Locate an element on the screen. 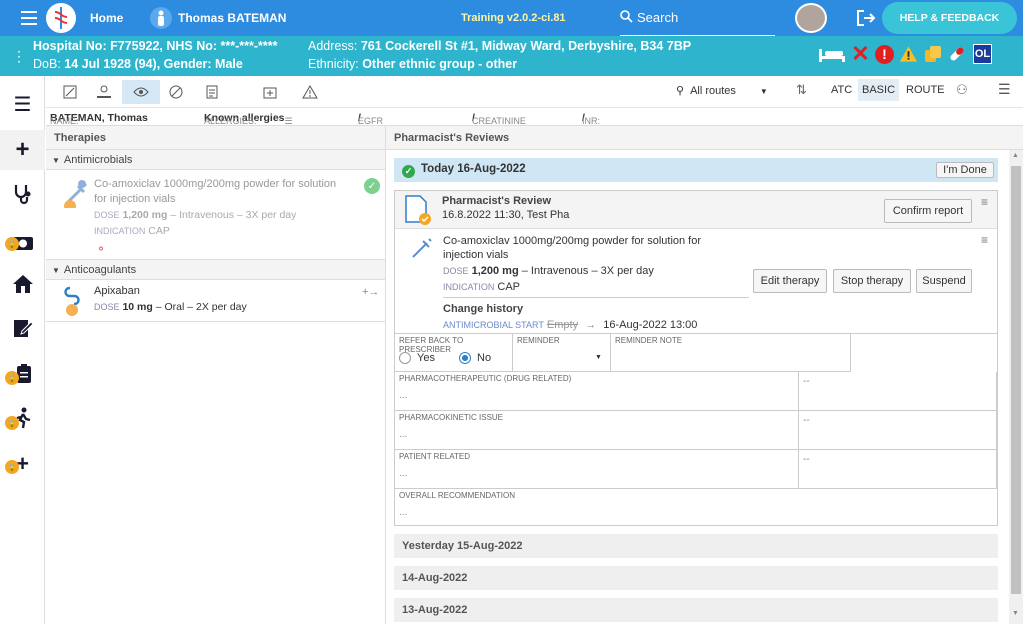 The height and width of the screenshot is (624, 1023). hand-pill-icon is located at coordinates (104, 92).